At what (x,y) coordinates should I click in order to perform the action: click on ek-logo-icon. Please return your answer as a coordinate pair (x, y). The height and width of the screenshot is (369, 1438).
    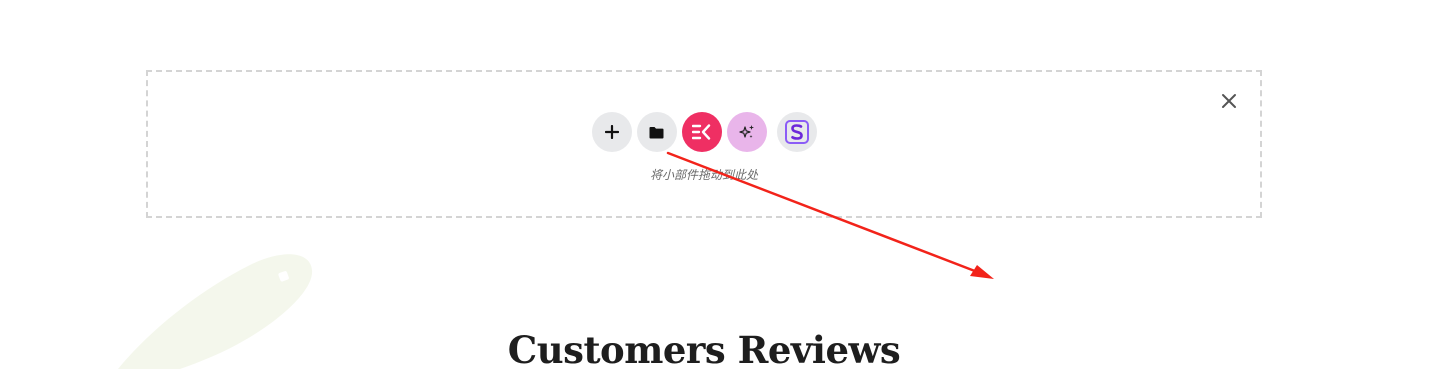
    Looking at the image, I should click on (700, 132).